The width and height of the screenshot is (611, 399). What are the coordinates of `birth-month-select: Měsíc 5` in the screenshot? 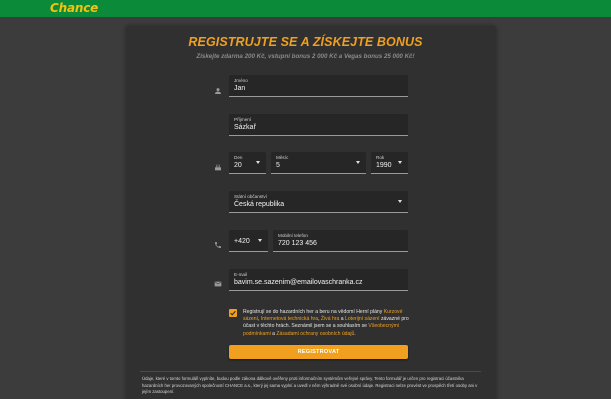 It's located at (318, 163).